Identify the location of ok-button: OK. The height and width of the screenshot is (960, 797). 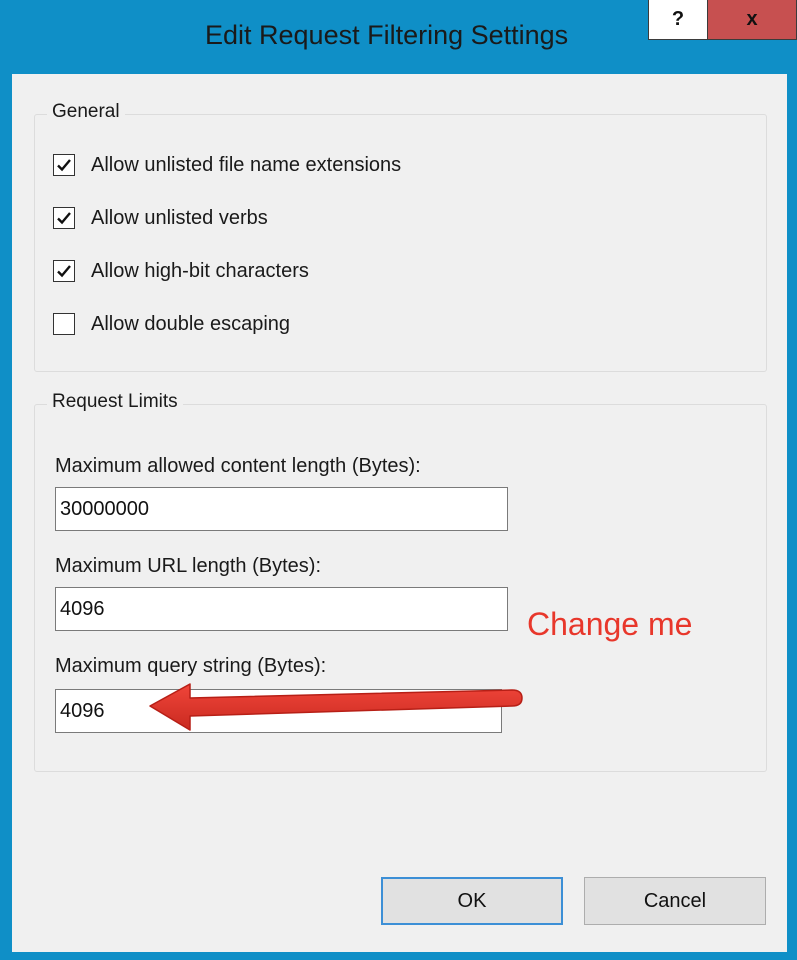
(472, 901).